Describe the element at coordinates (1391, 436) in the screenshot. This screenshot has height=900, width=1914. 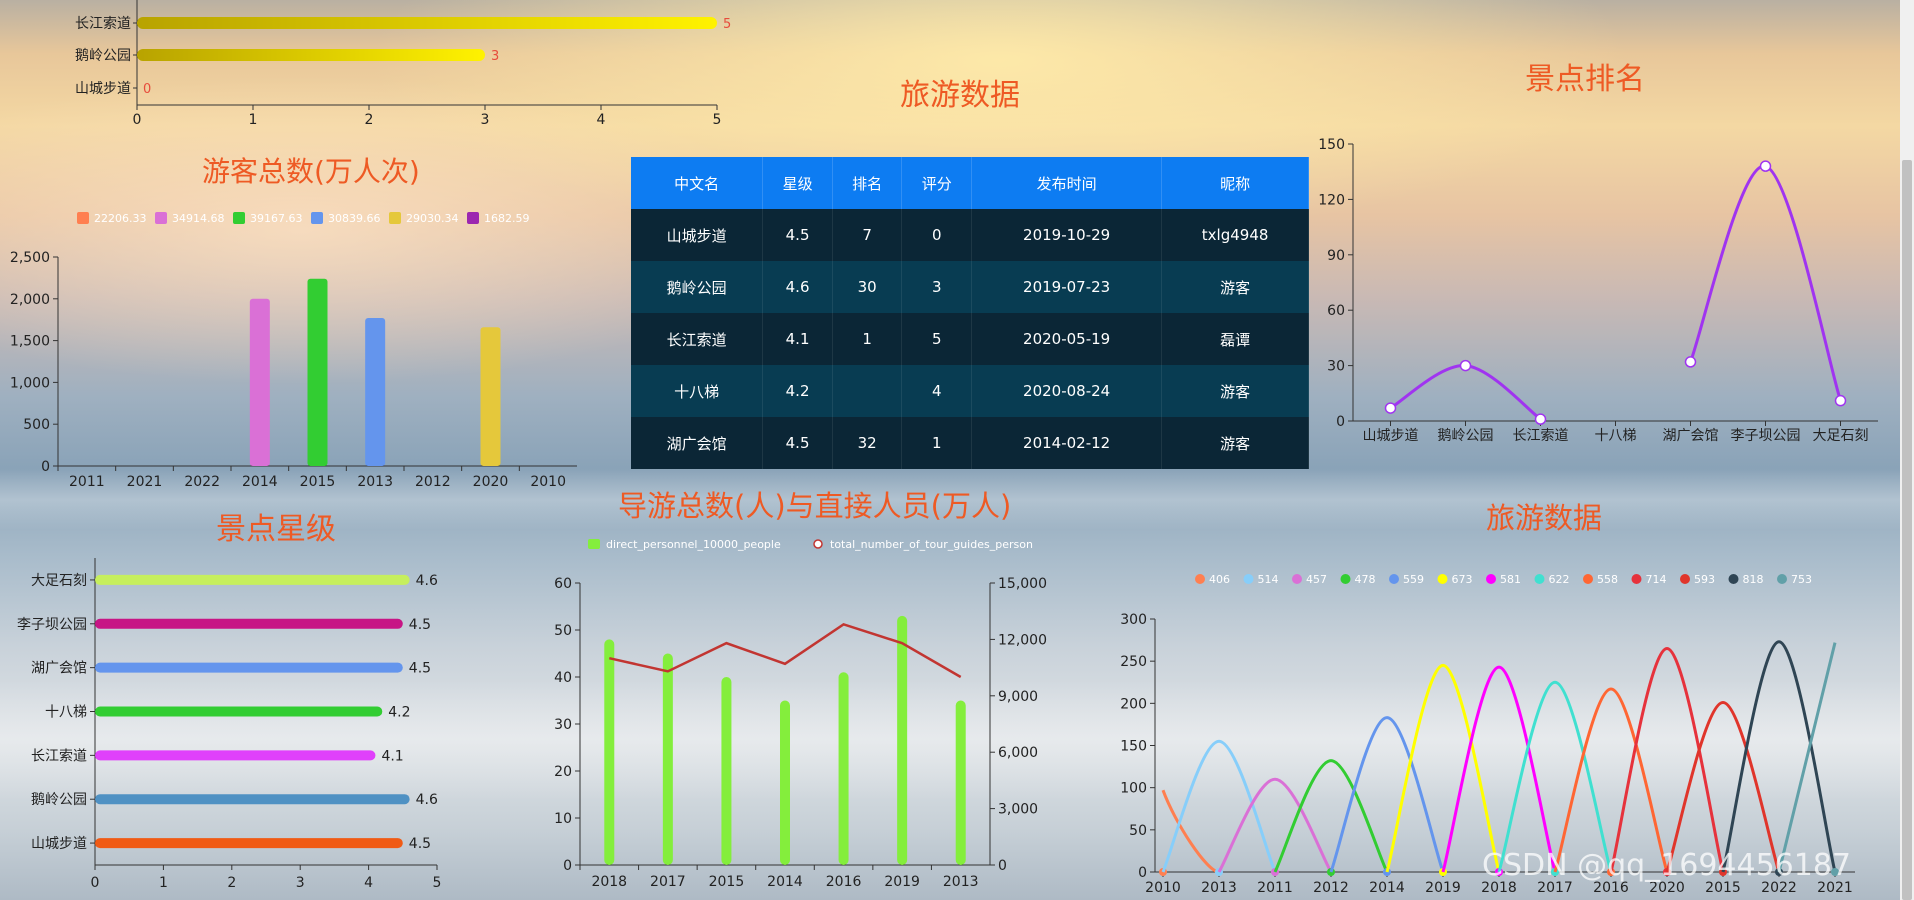
I see `x-tick-label: 山城步道` at that location.